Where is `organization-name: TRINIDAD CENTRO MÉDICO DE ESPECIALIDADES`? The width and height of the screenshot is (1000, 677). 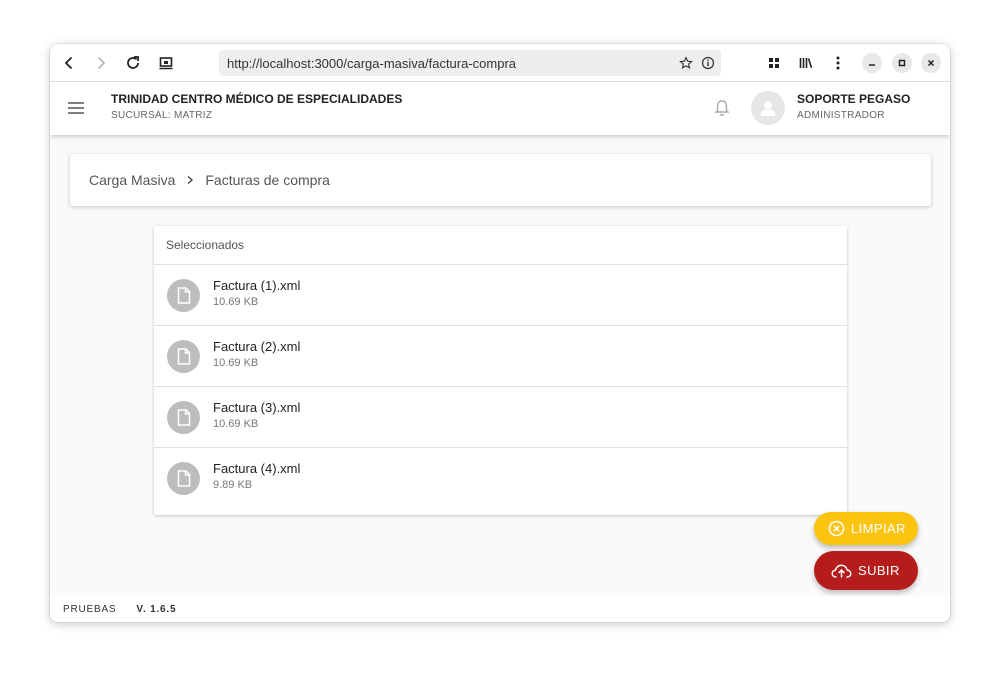
organization-name: TRINIDAD CENTRO MÉDICO DE ESPECIALIDADES is located at coordinates (257, 99).